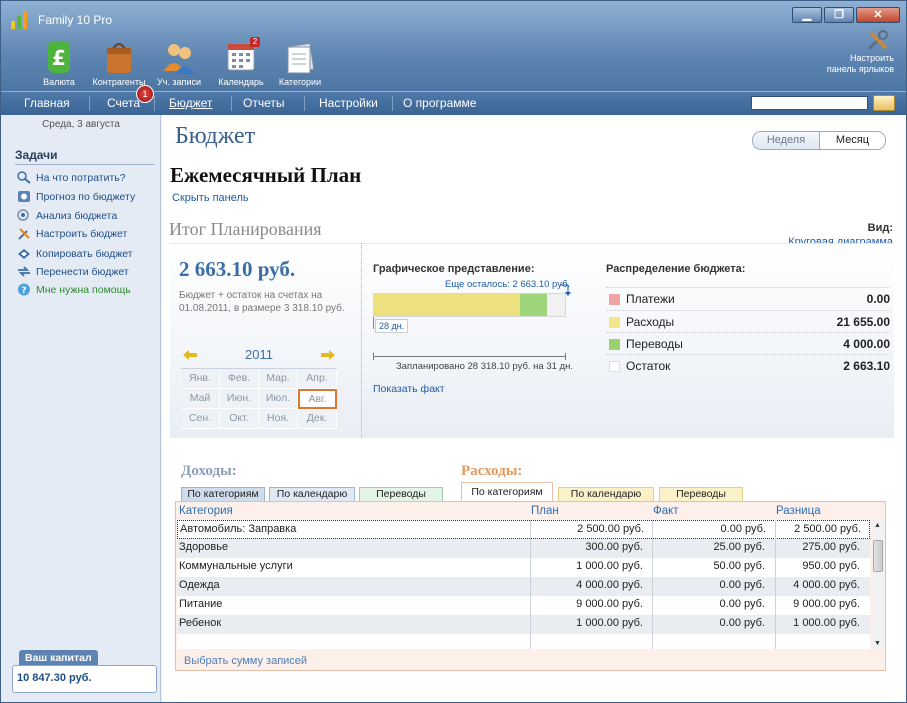  I want to click on month-cell: Май, so click(200, 399).